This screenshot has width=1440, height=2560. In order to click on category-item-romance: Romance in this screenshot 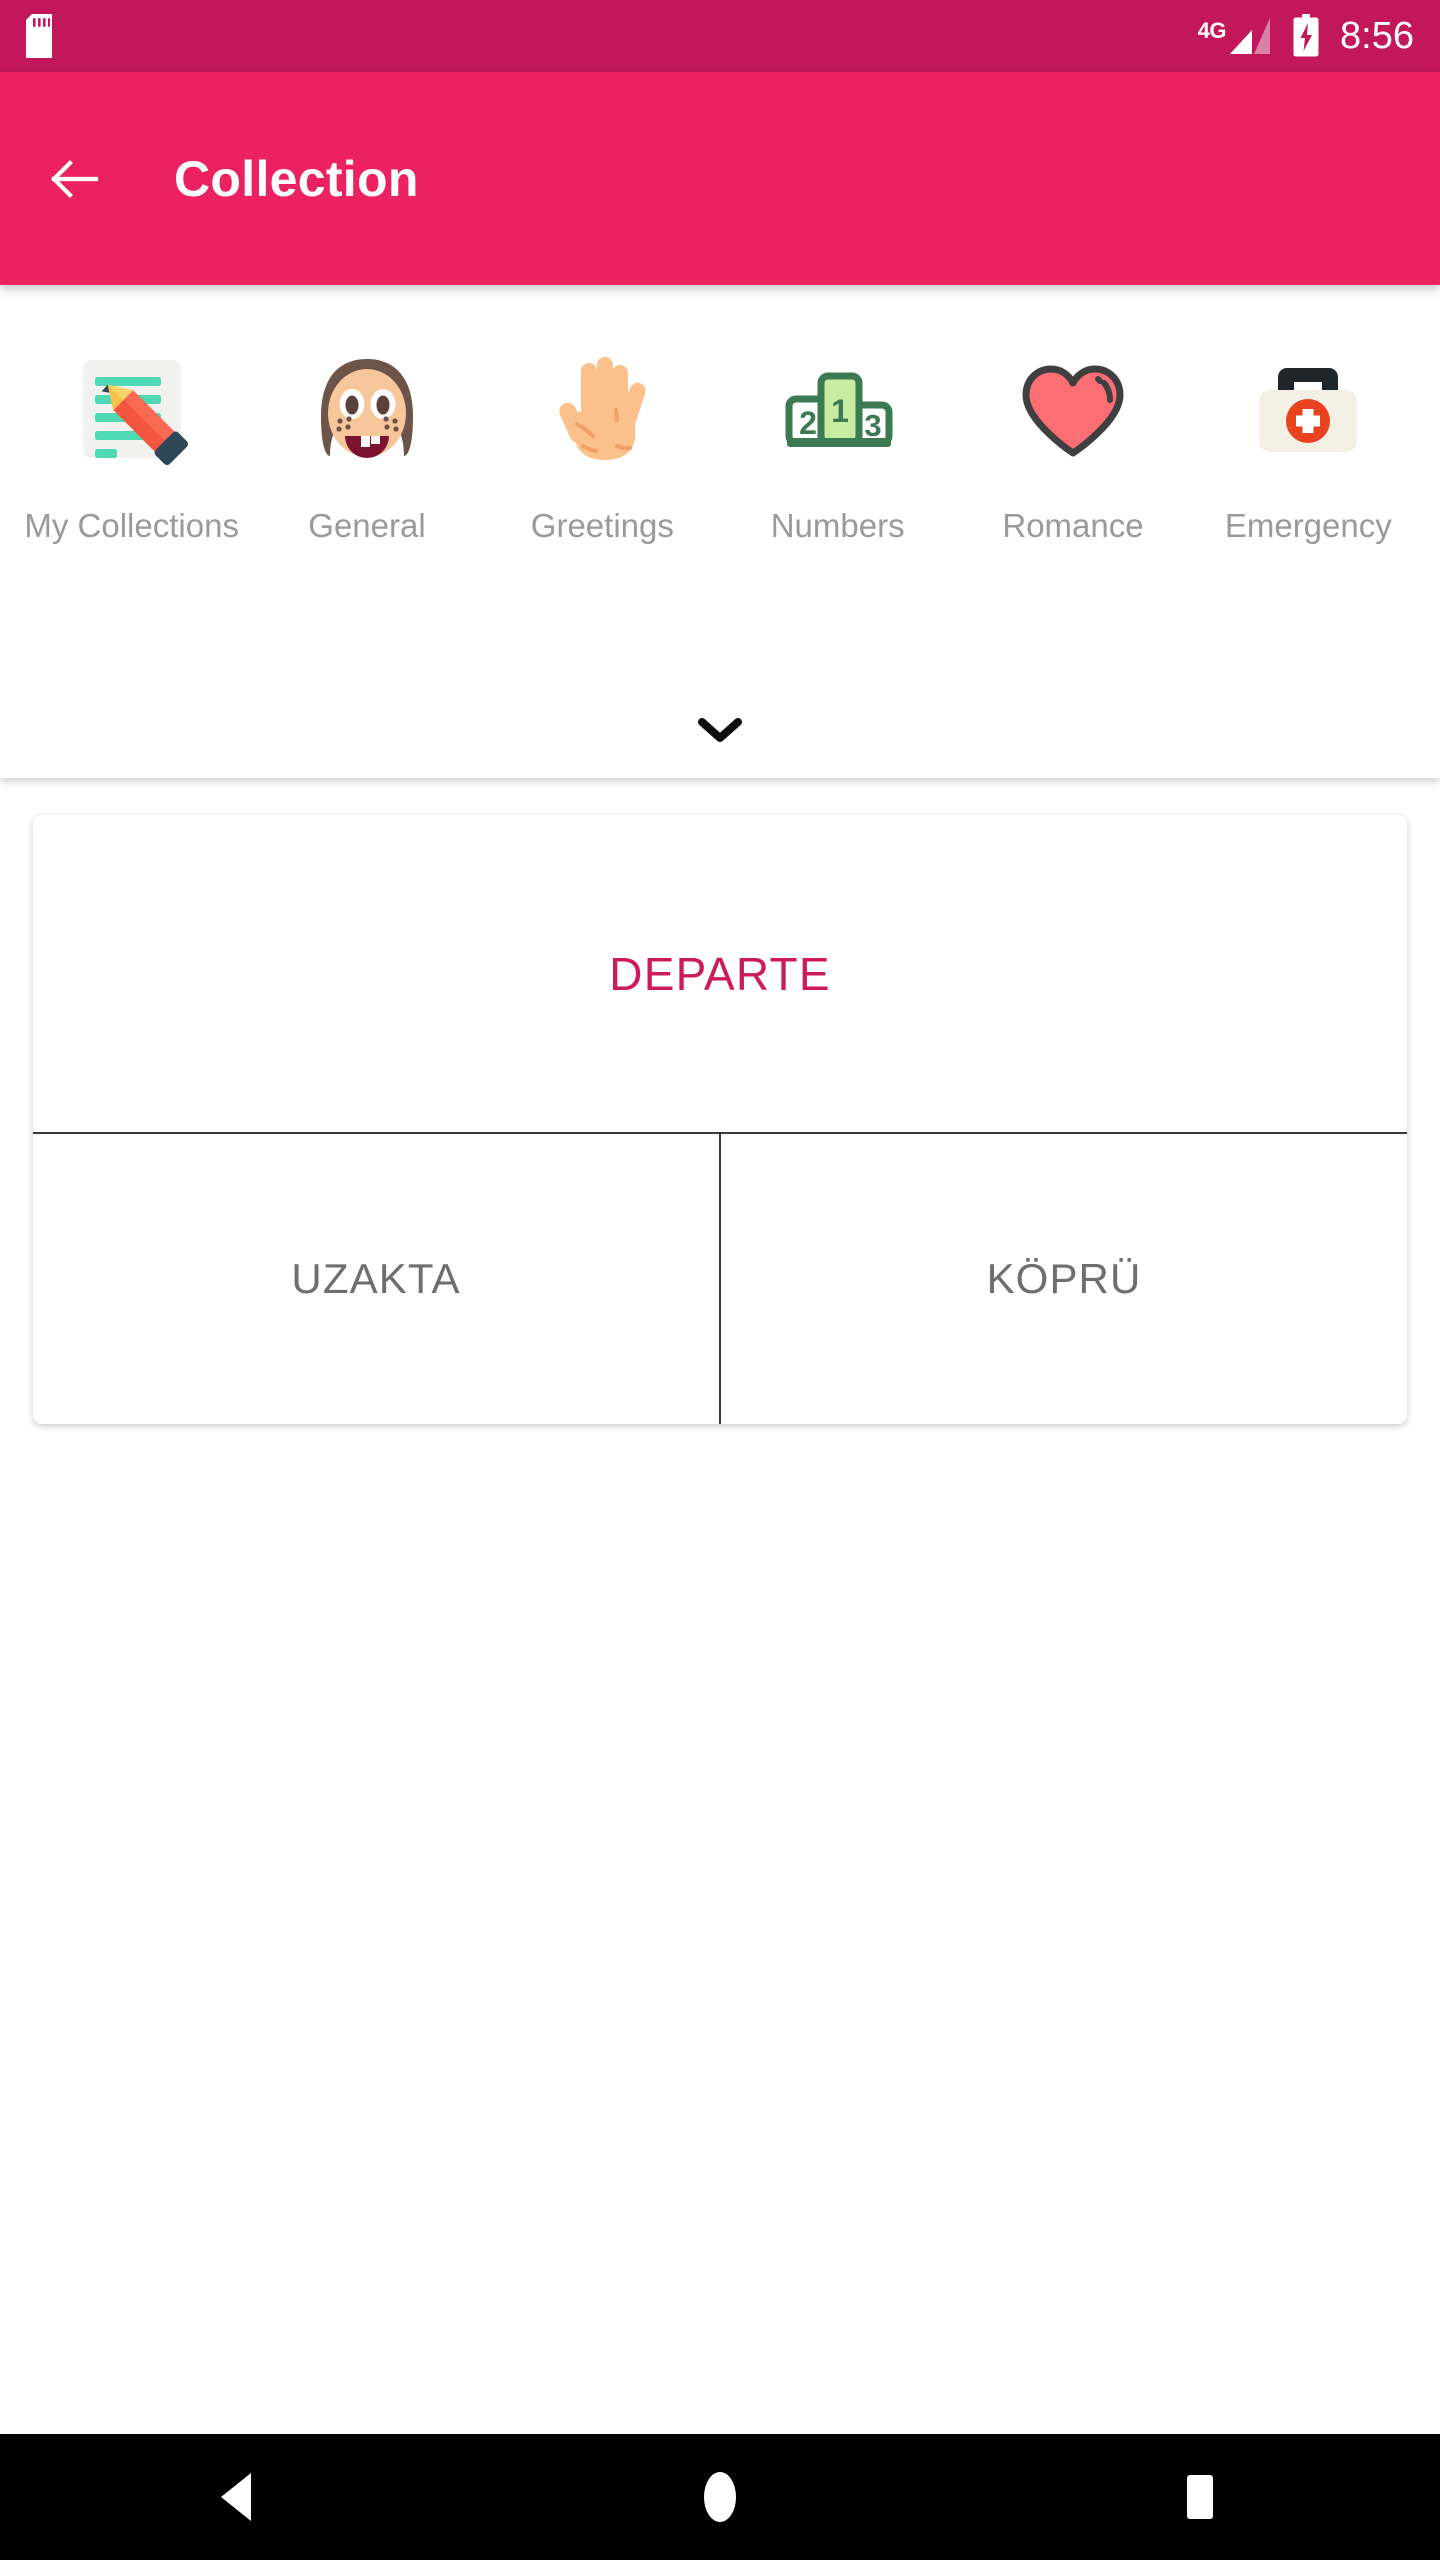, I will do `click(1072, 436)`.